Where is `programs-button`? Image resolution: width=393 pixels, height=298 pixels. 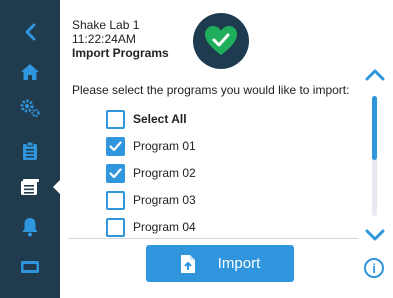 programs-button is located at coordinates (30, 187).